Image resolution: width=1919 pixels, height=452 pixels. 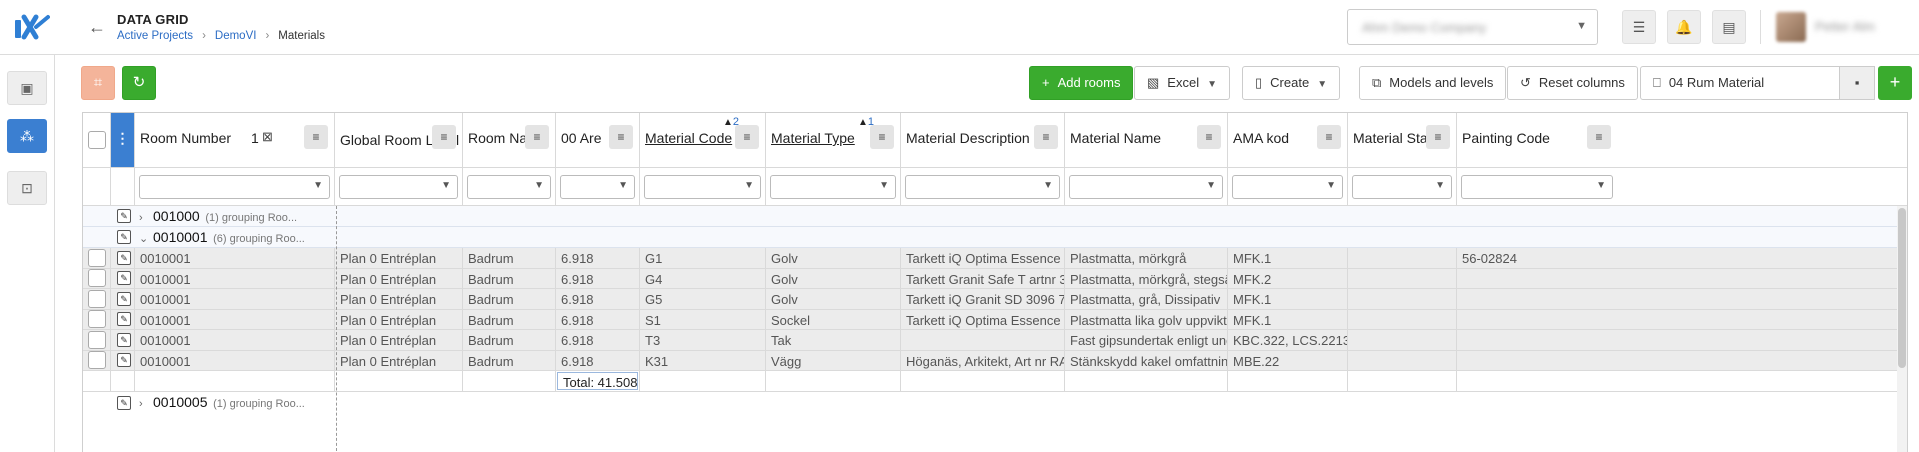 What do you see at coordinates (1639, 27) in the screenshot?
I see `task-list-icon: ☰` at bounding box center [1639, 27].